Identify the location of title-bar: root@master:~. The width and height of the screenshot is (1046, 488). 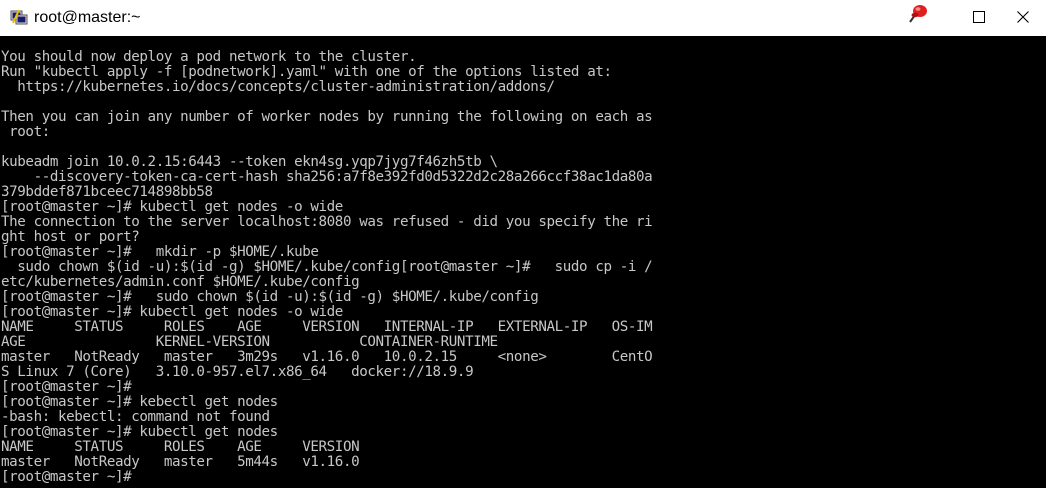
(523, 18).